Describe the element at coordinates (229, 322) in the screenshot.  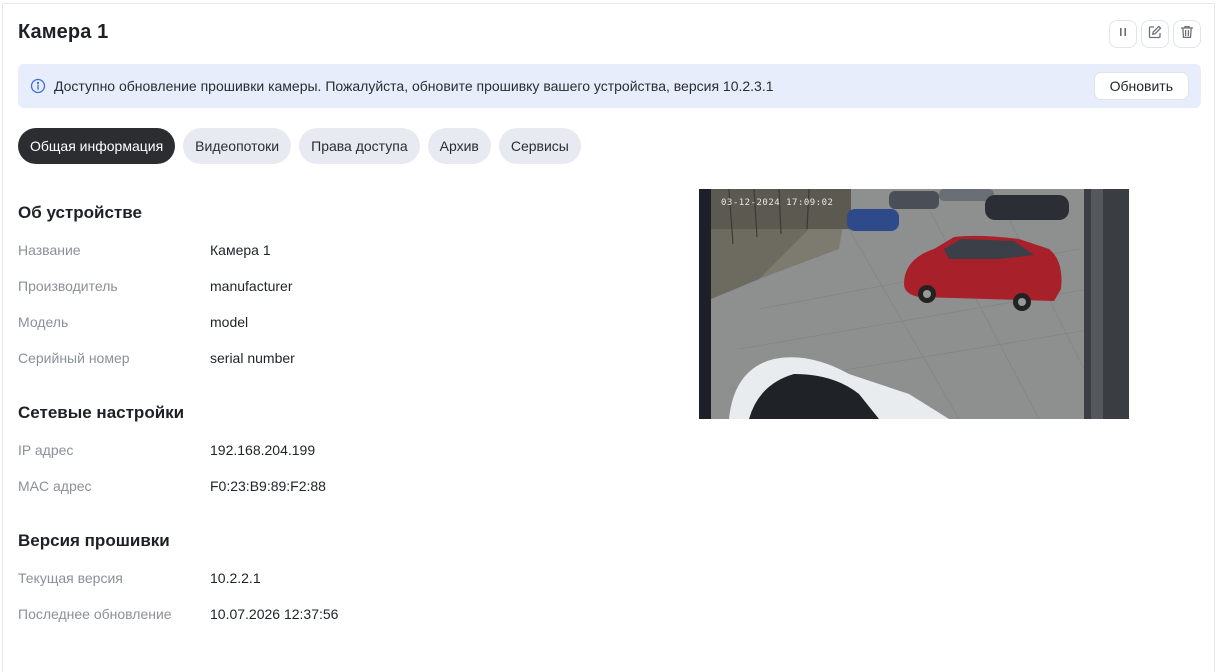
I see `model-value: model` at that location.